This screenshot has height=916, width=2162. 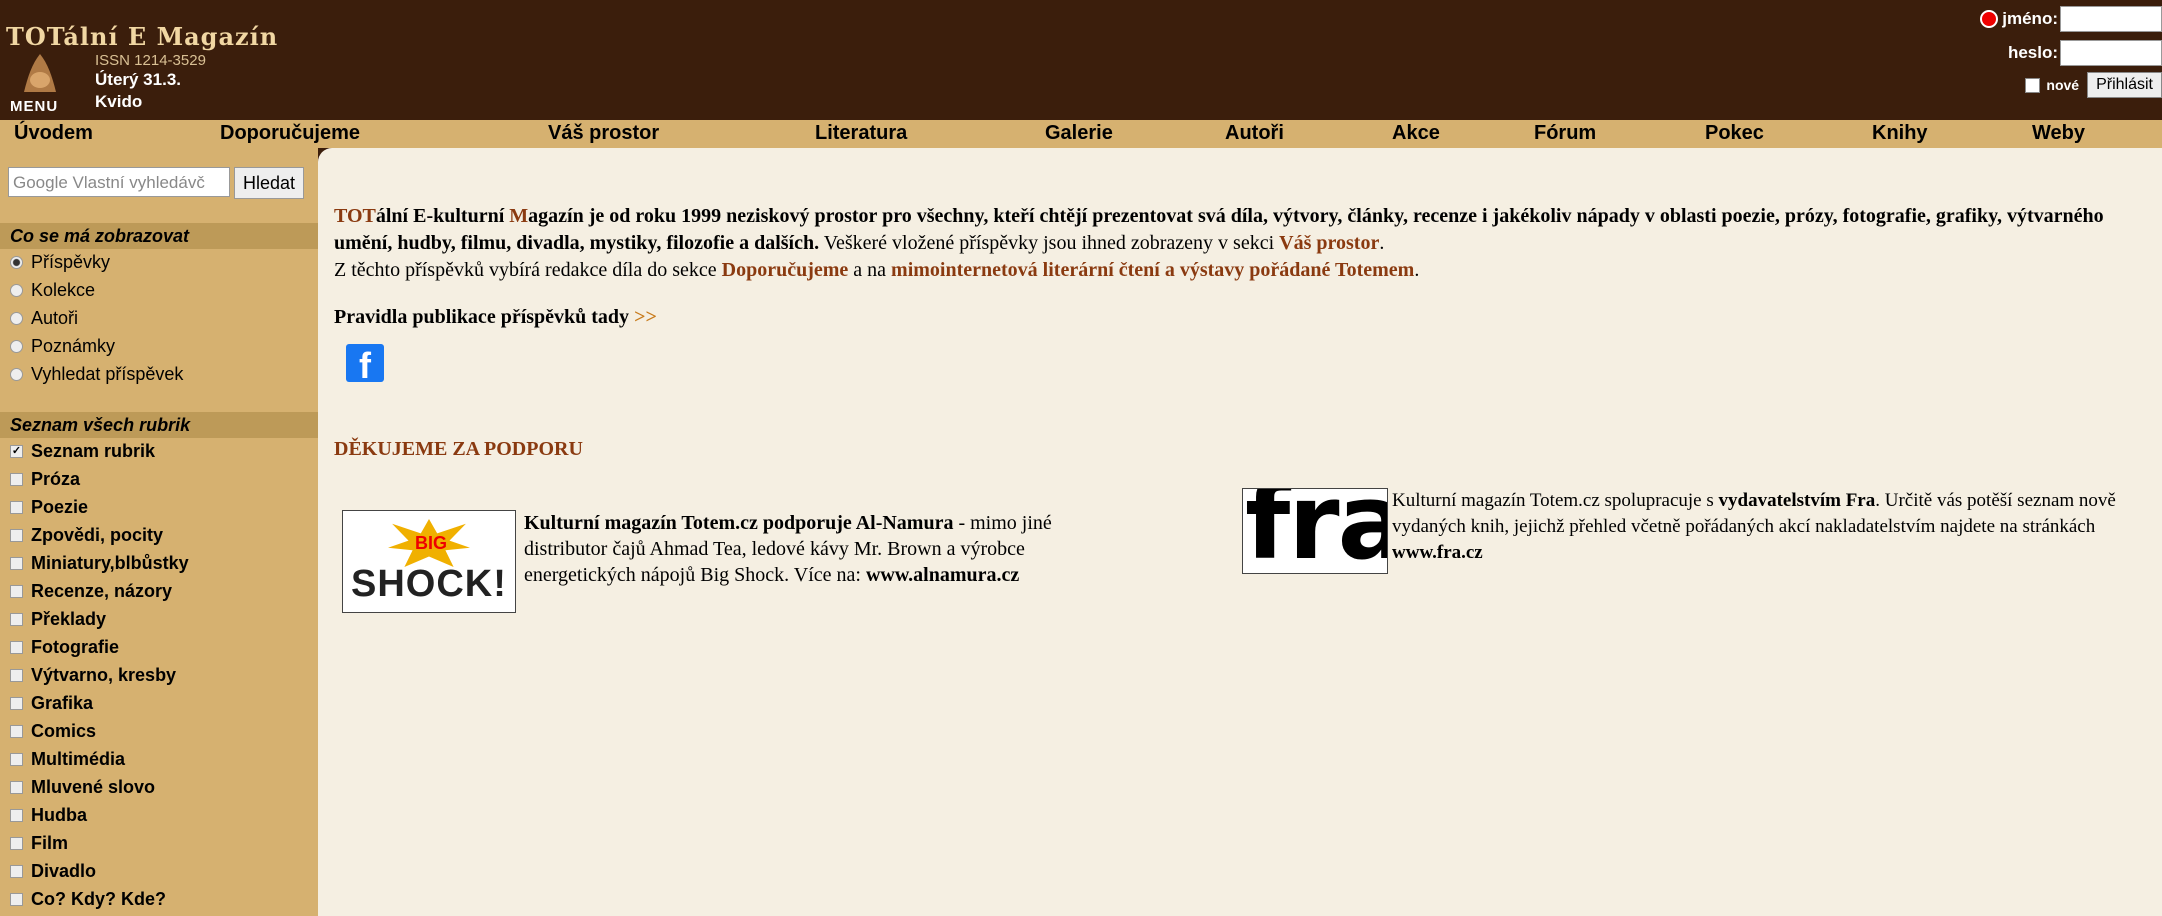 What do you see at coordinates (119, 101) in the screenshot?
I see `nameday: Kvido` at bounding box center [119, 101].